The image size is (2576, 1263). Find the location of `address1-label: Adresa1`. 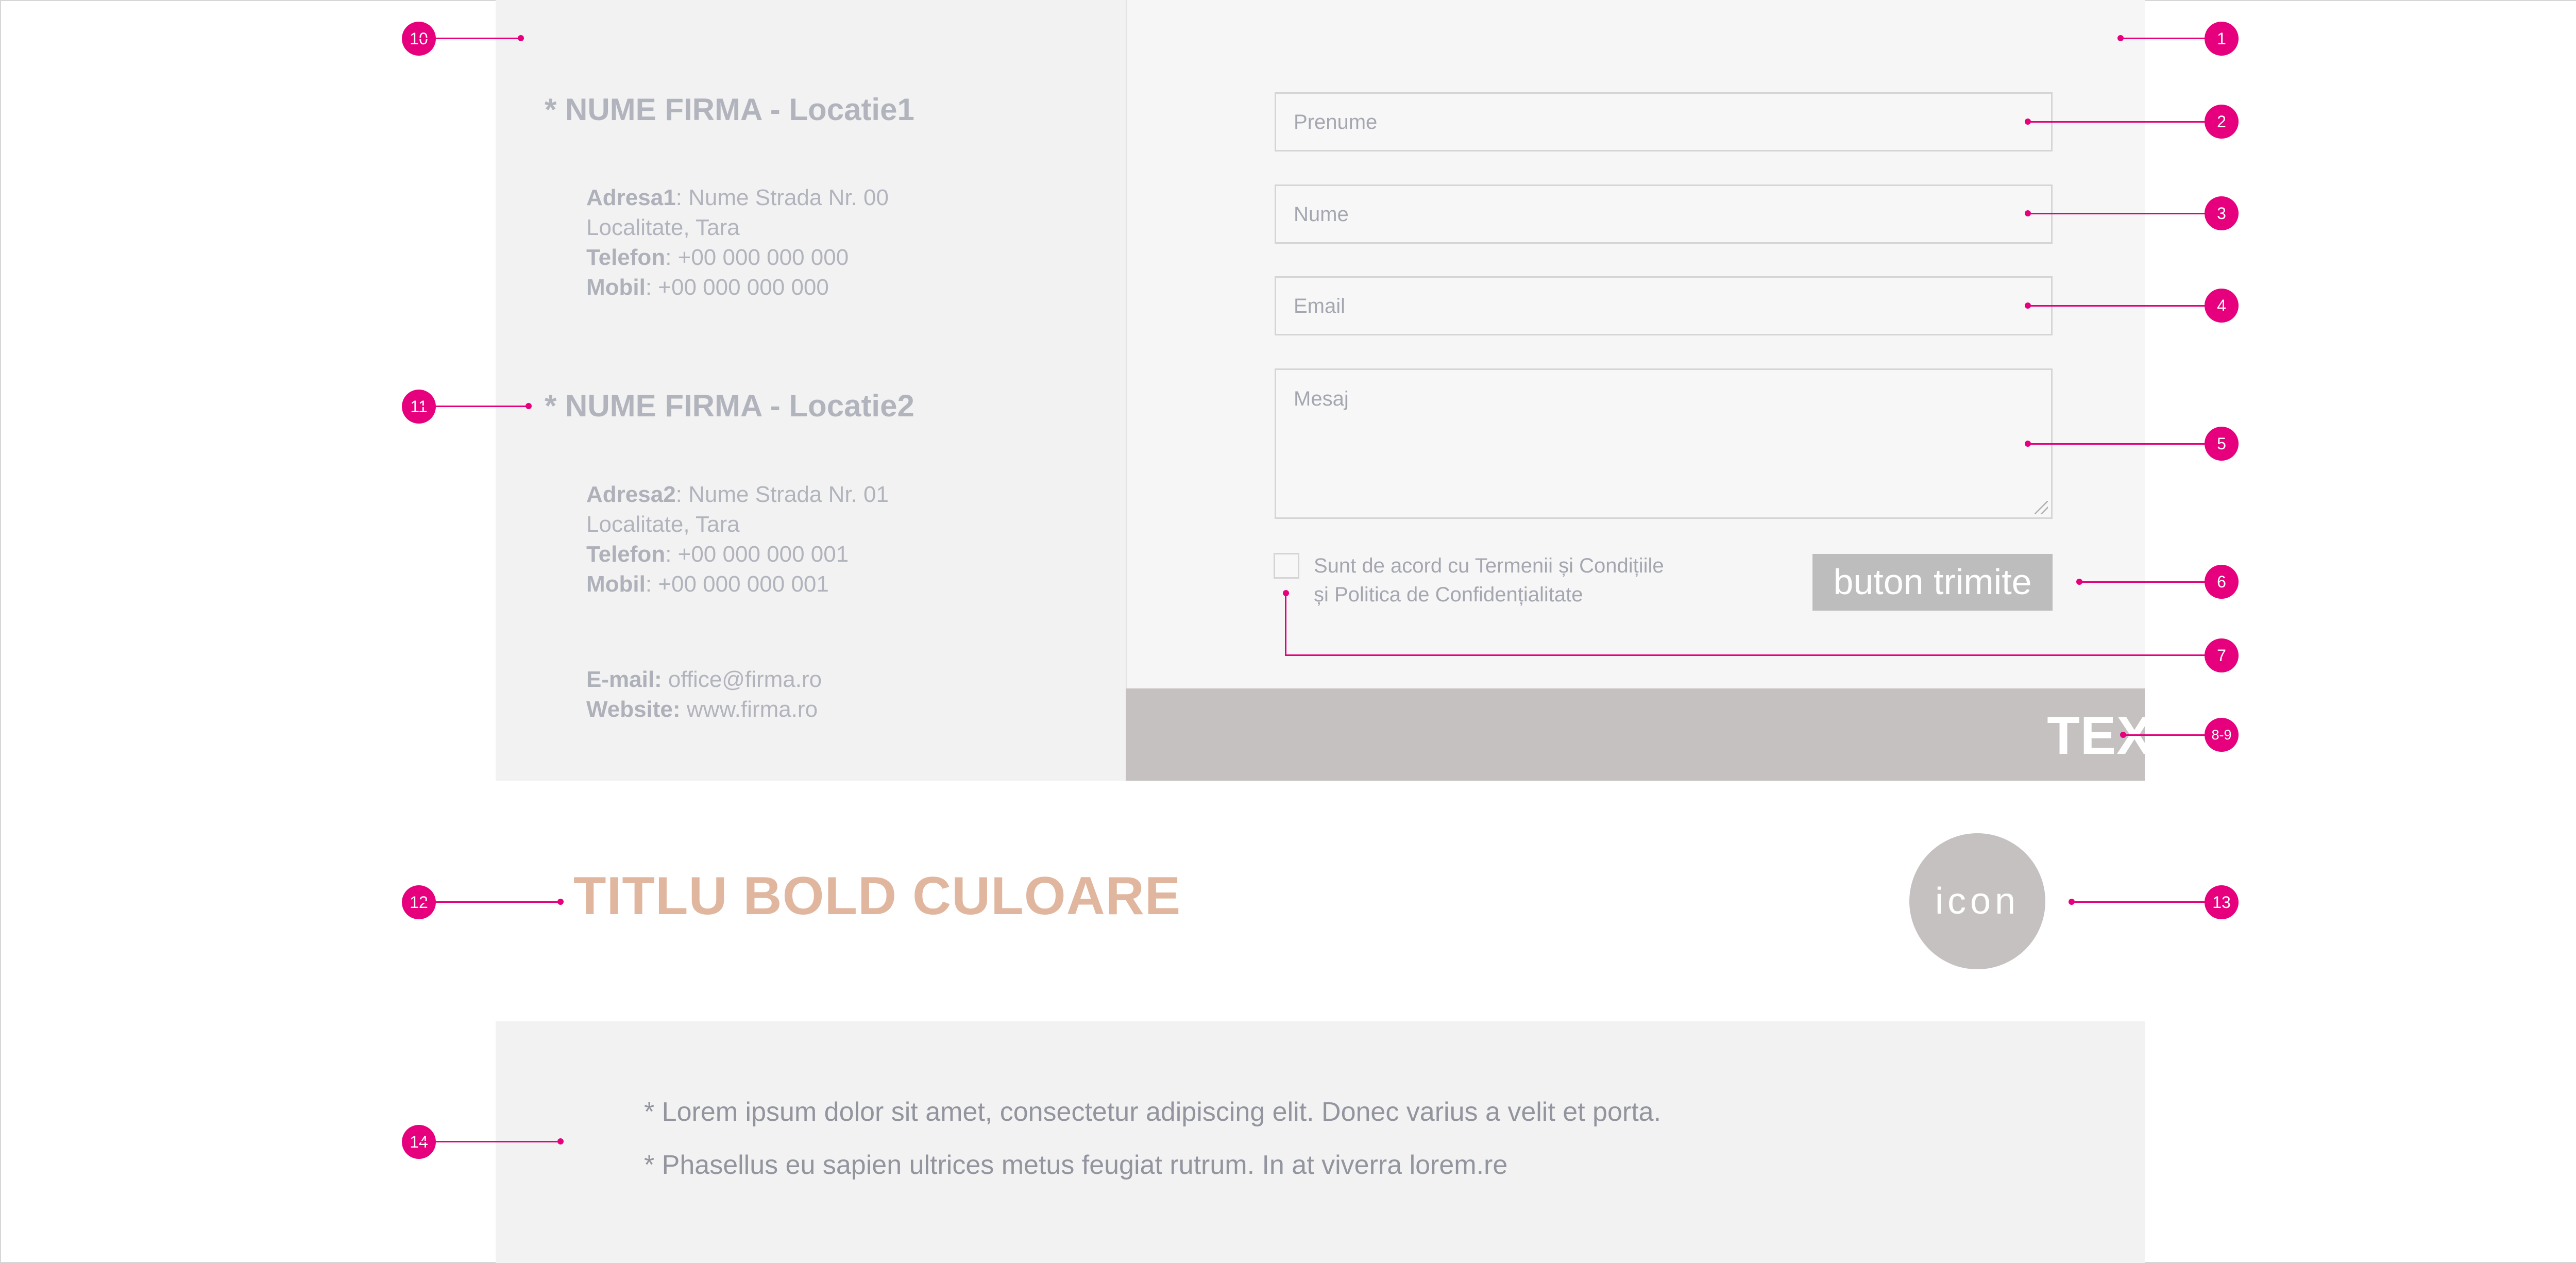

address1-label: Adresa1 is located at coordinates (631, 197).